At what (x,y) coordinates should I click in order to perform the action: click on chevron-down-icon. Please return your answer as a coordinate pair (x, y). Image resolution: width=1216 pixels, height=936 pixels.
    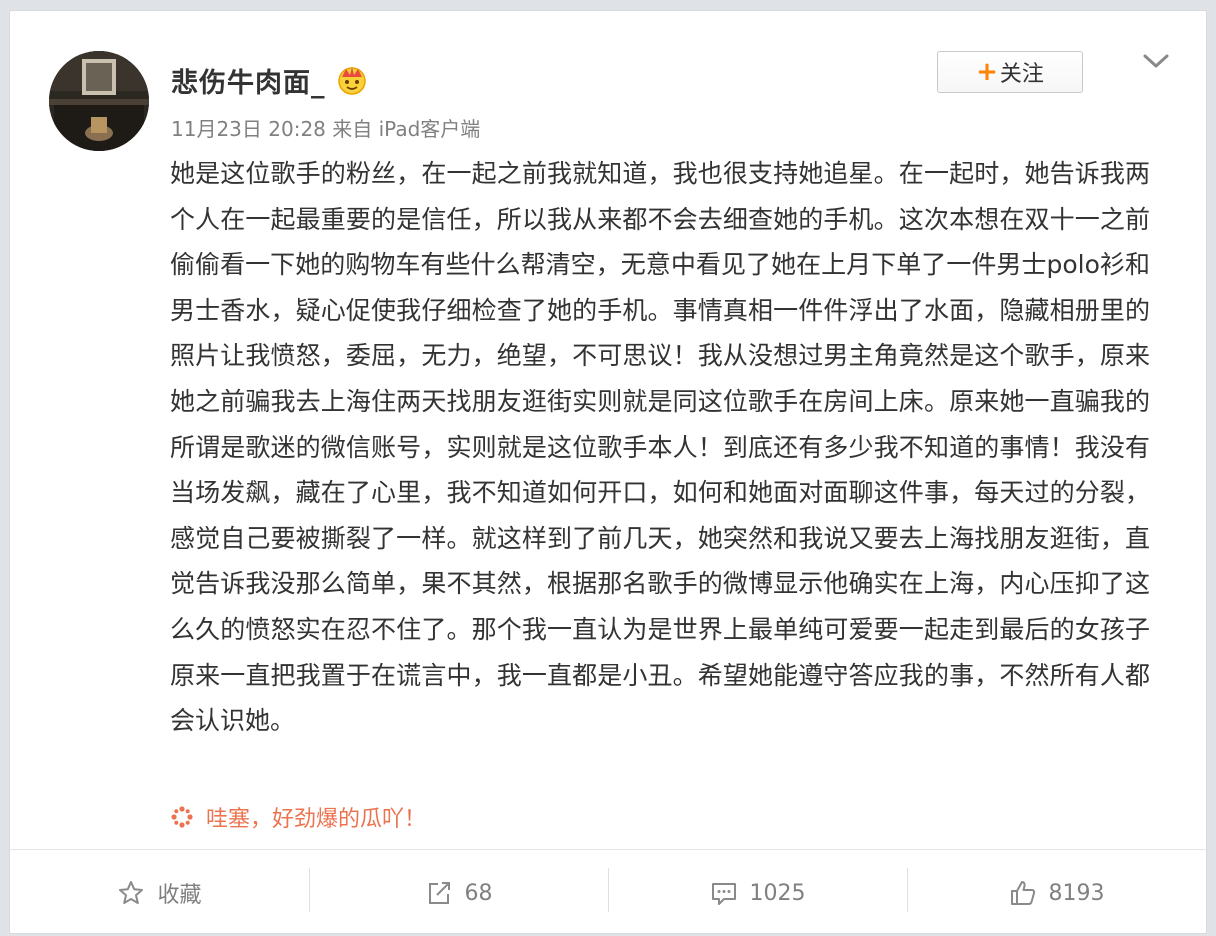
    Looking at the image, I should click on (1156, 61).